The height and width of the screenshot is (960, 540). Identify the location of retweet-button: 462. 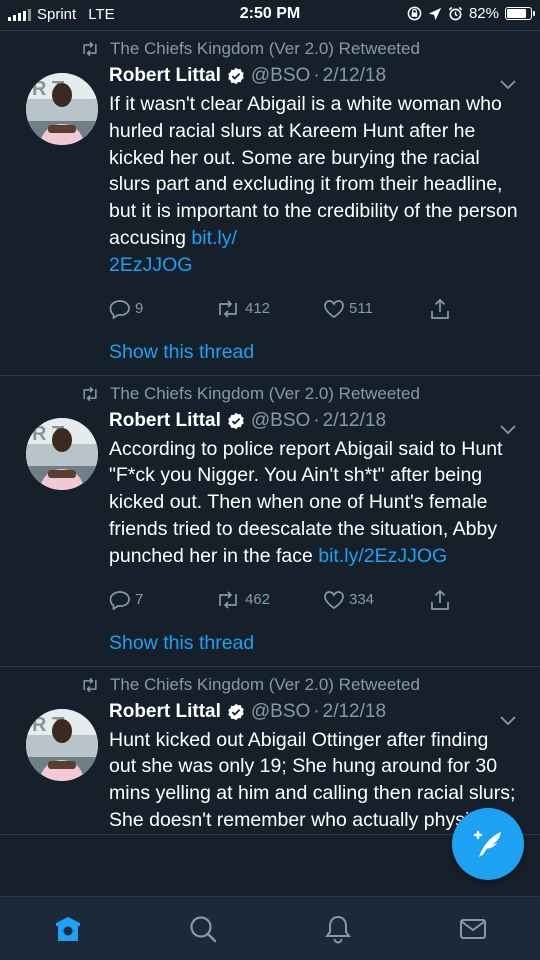
(269, 600).